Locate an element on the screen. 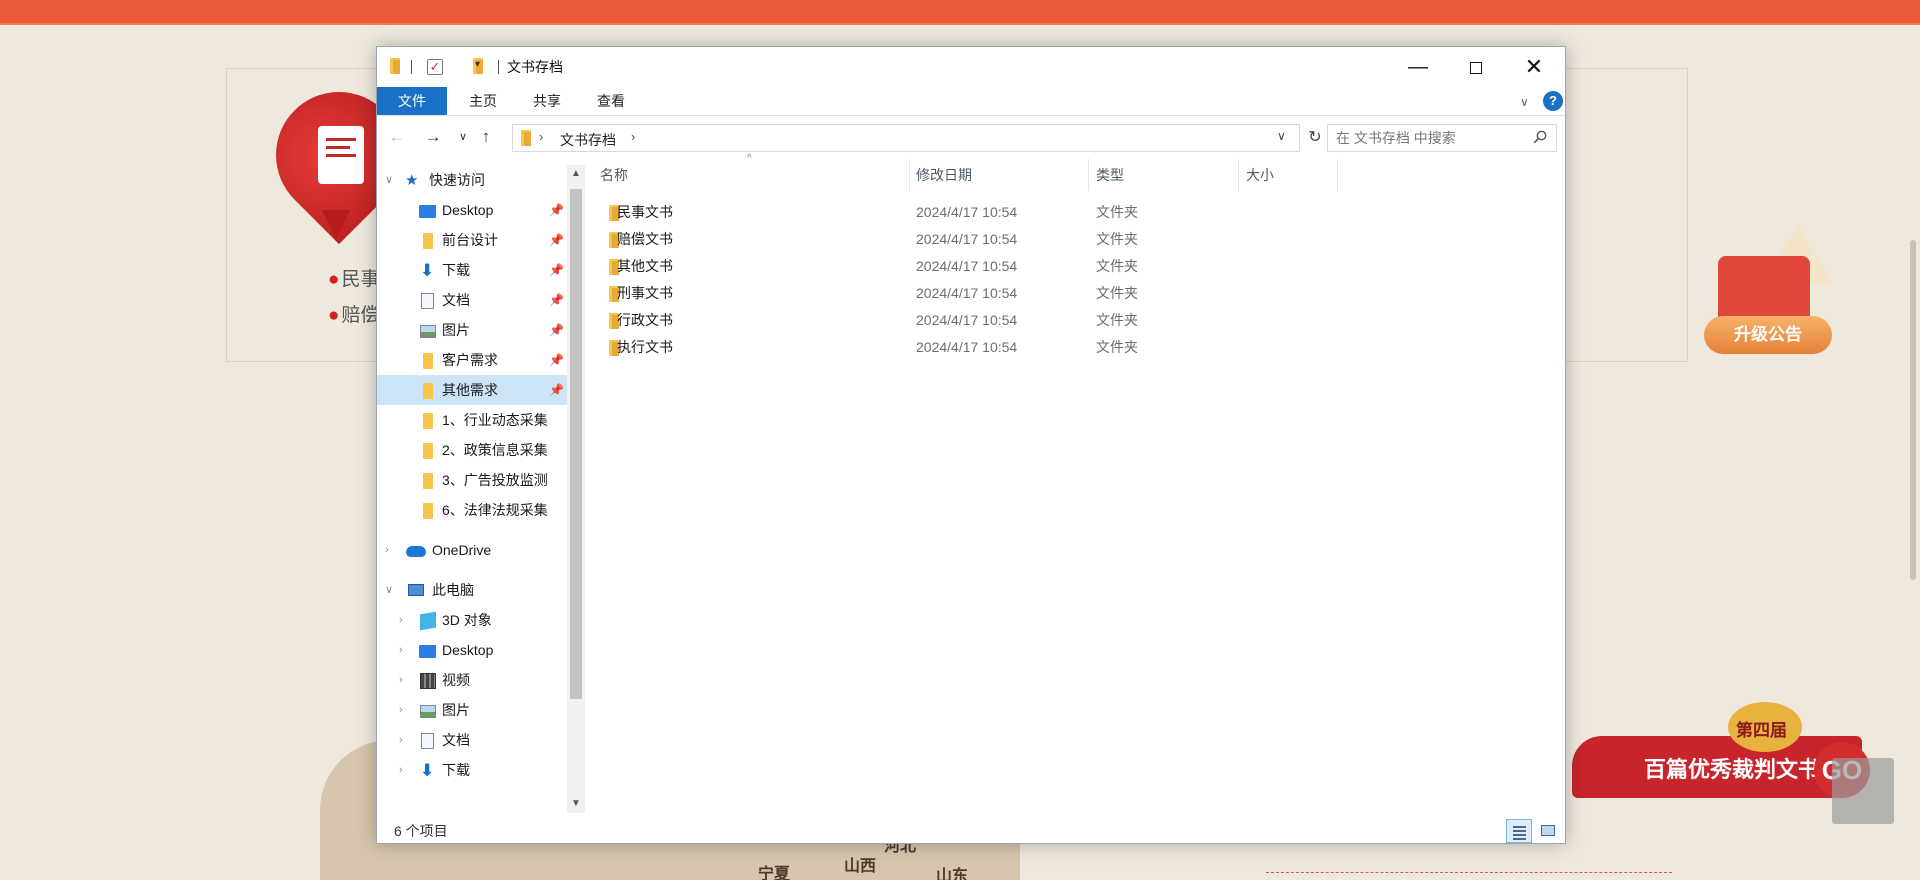 The height and width of the screenshot is (880, 1920). search-input is located at coordinates (1431, 138).